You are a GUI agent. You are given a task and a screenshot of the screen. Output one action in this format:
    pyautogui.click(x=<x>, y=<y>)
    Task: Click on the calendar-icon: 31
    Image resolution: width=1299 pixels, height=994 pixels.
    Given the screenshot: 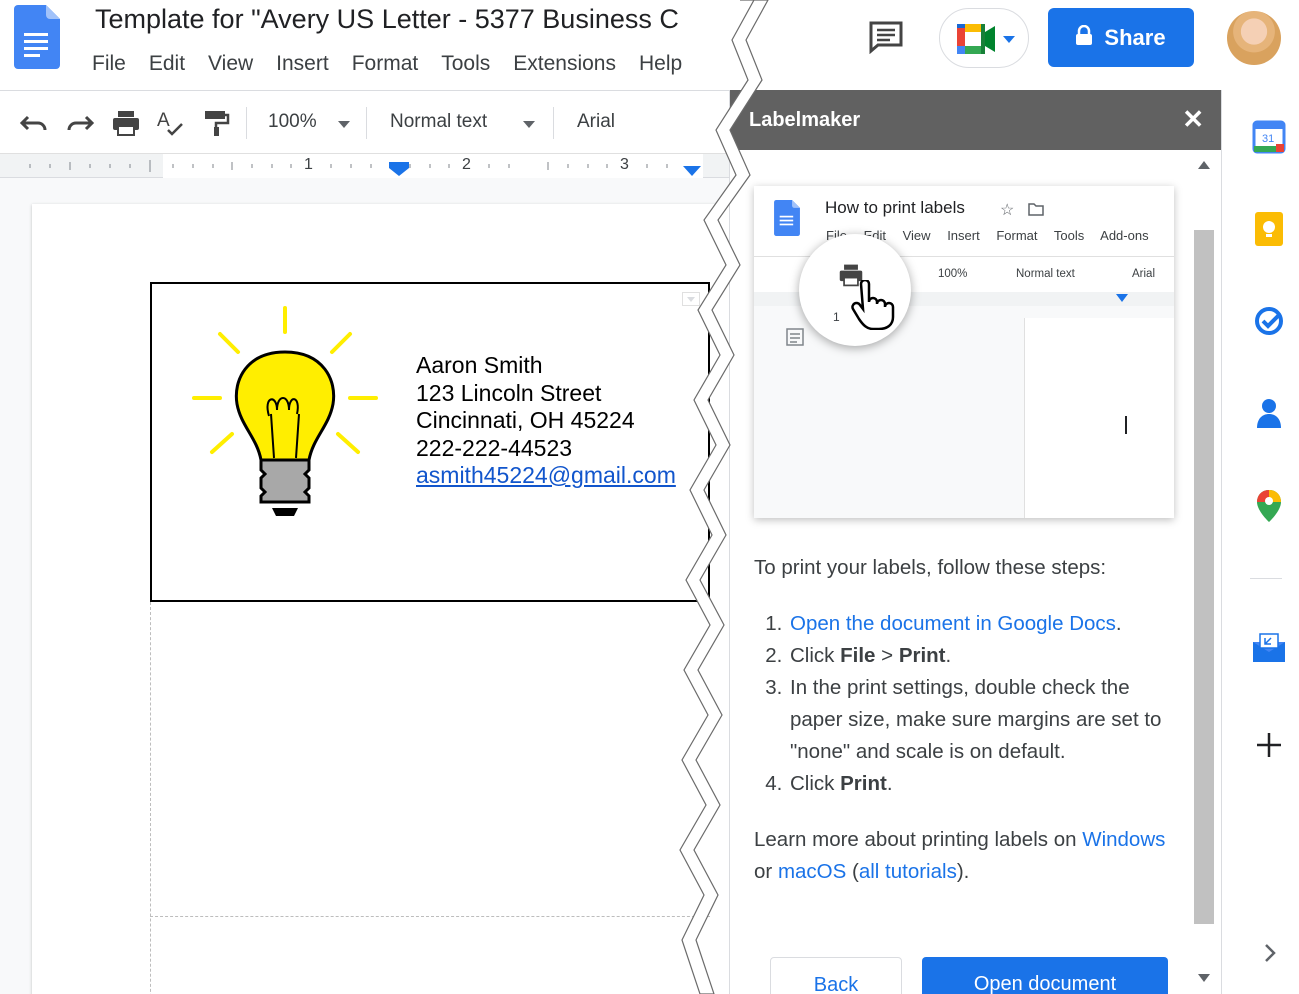 What is the action you would take?
    pyautogui.click(x=1269, y=137)
    